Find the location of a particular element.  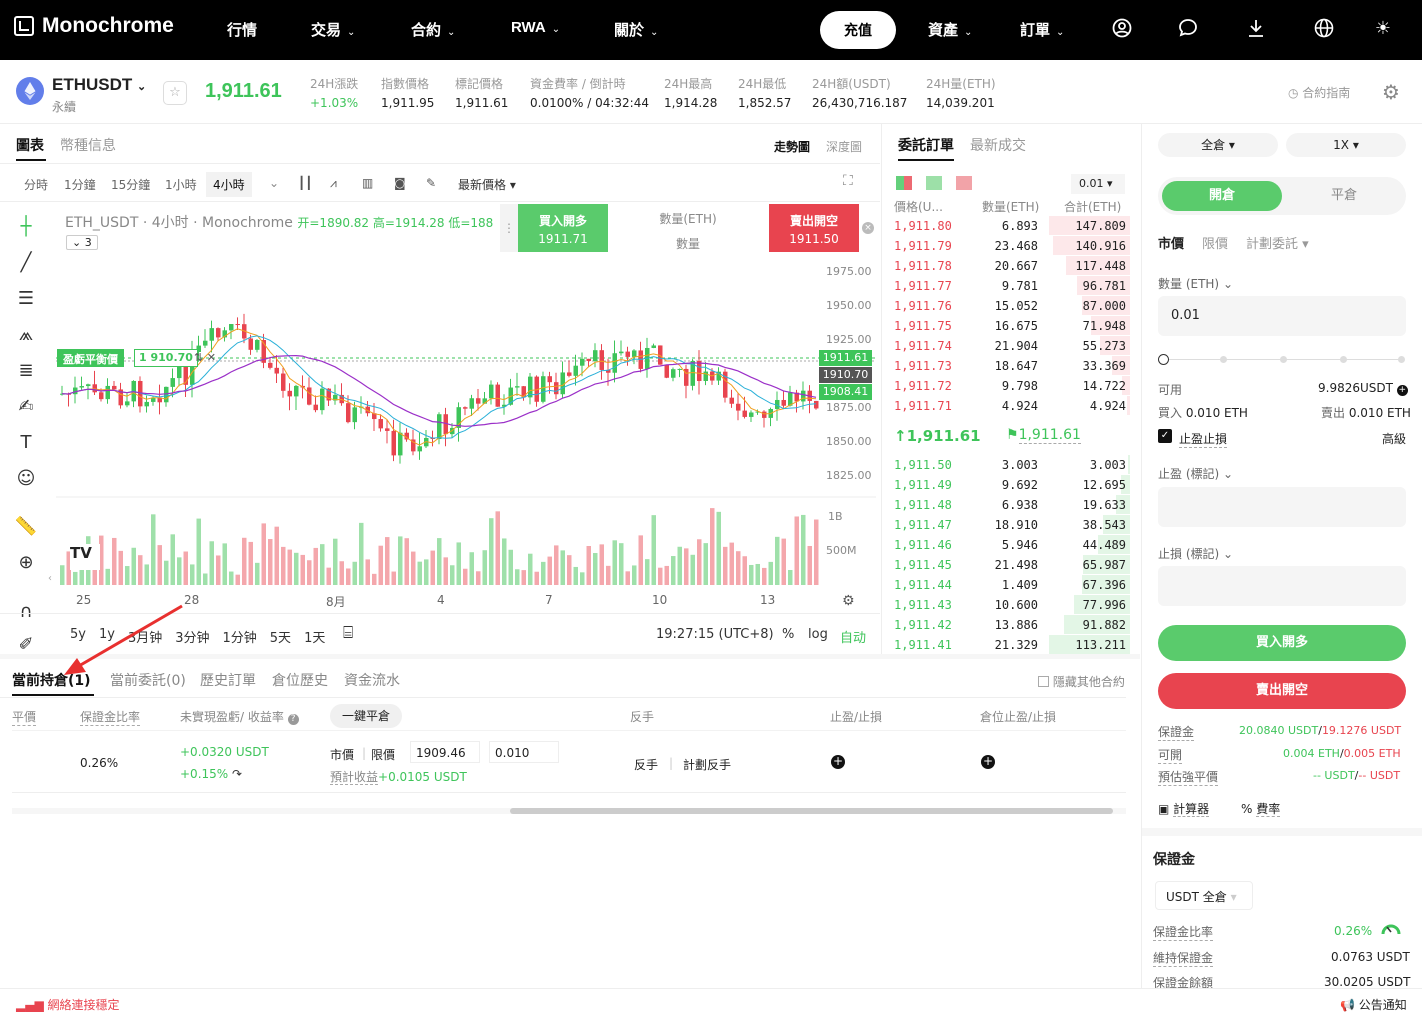

brush-icon: ✍ is located at coordinates (26, 407).